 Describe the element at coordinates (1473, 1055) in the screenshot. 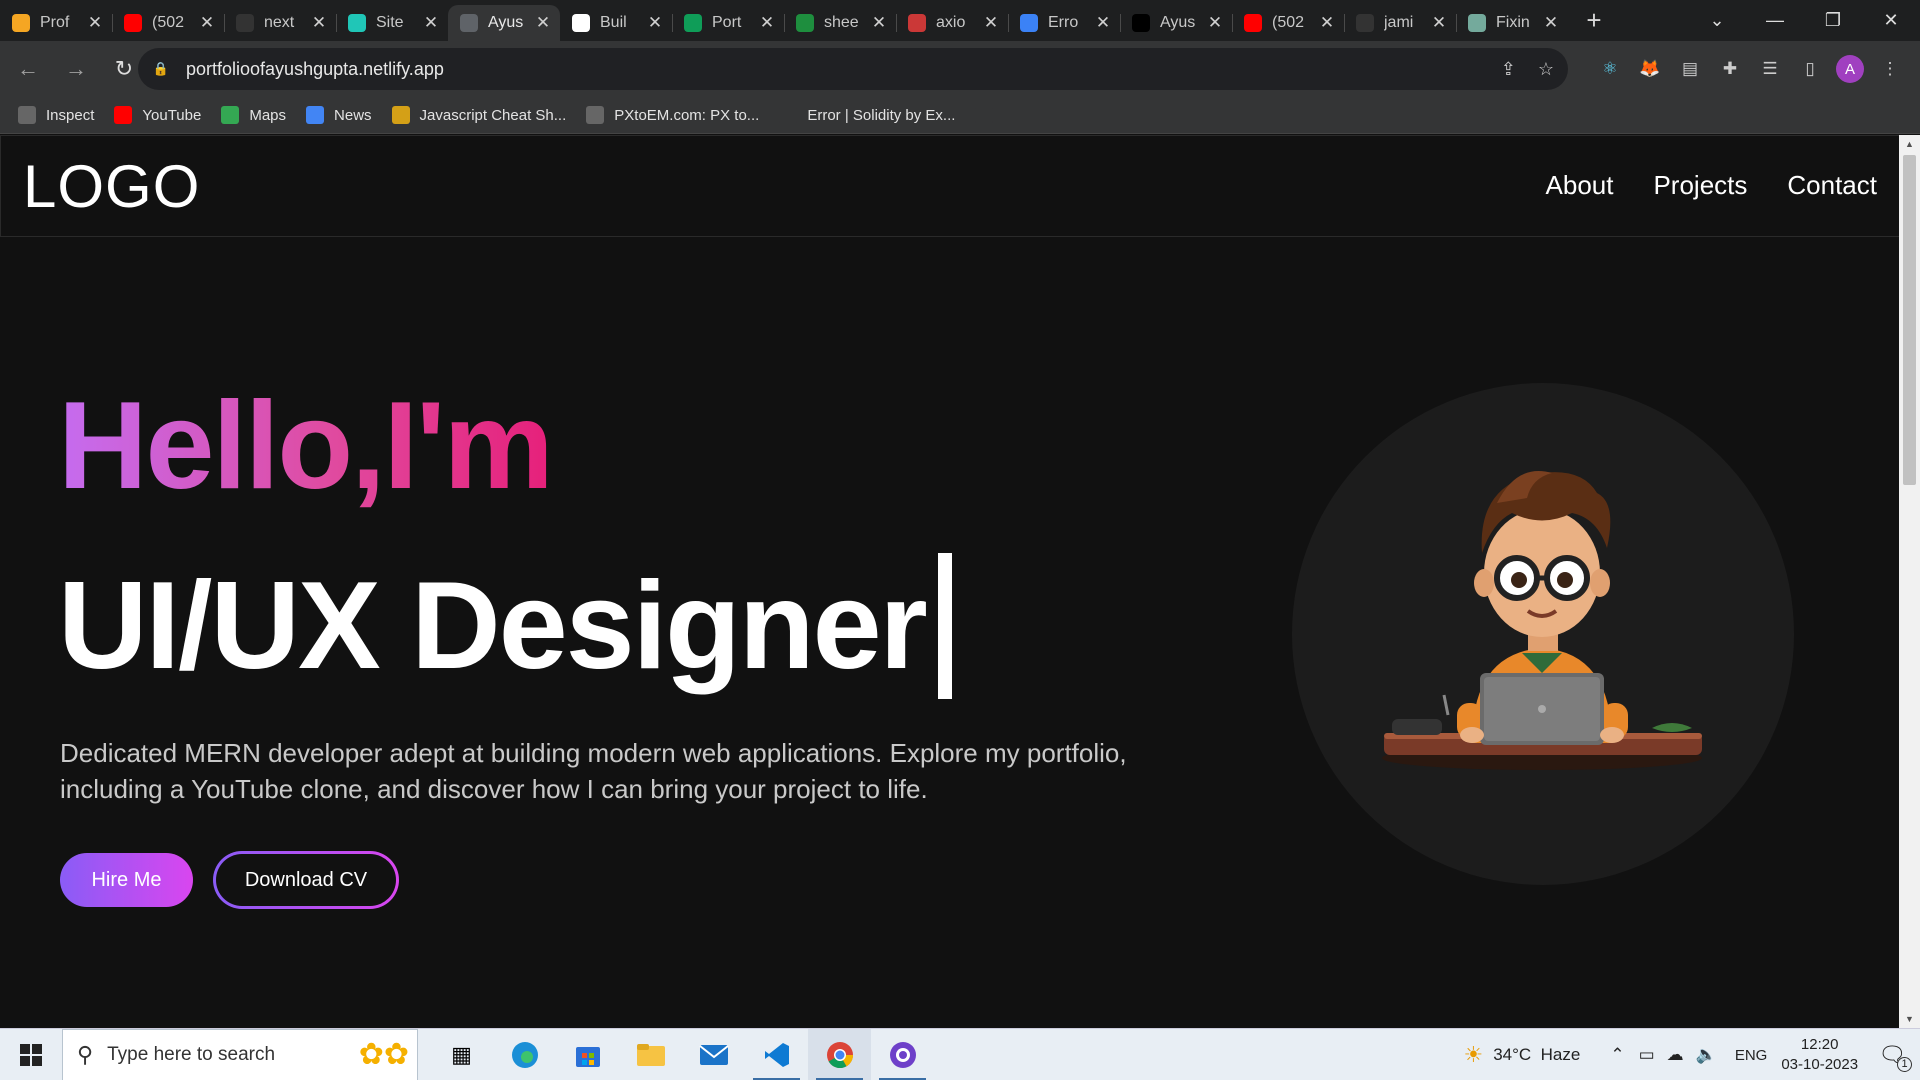

I see `weather-icon: ☀` at that location.